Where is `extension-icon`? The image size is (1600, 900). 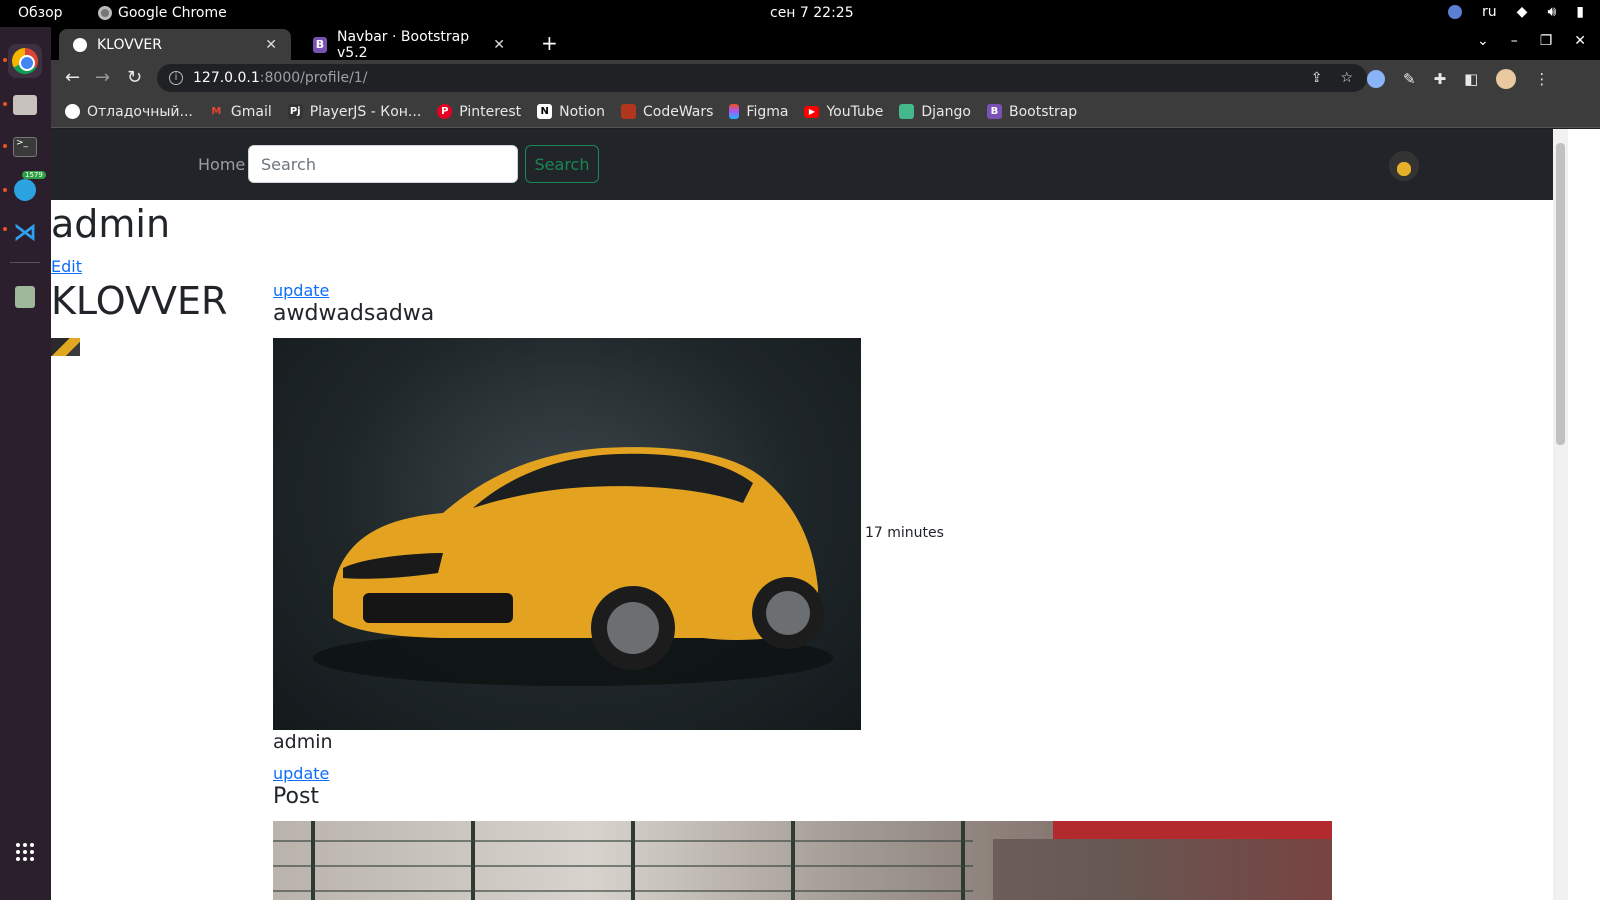
extension-icon is located at coordinates (1376, 79).